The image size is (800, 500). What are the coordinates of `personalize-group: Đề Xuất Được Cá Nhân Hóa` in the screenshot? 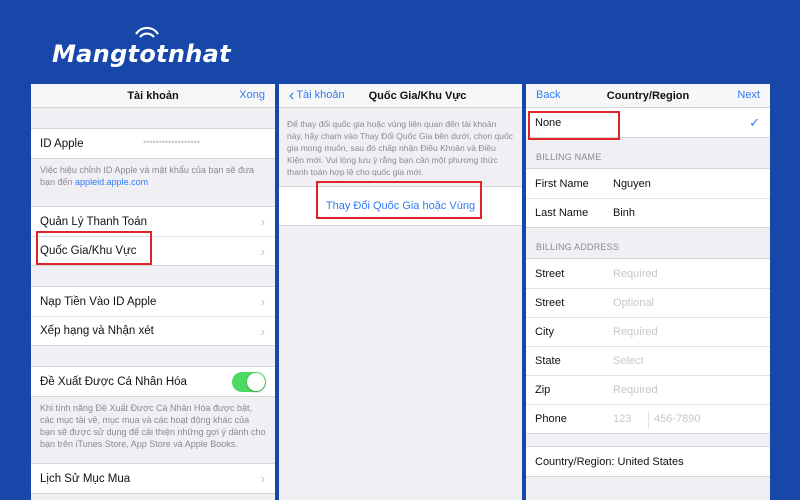 It's located at (153, 381).